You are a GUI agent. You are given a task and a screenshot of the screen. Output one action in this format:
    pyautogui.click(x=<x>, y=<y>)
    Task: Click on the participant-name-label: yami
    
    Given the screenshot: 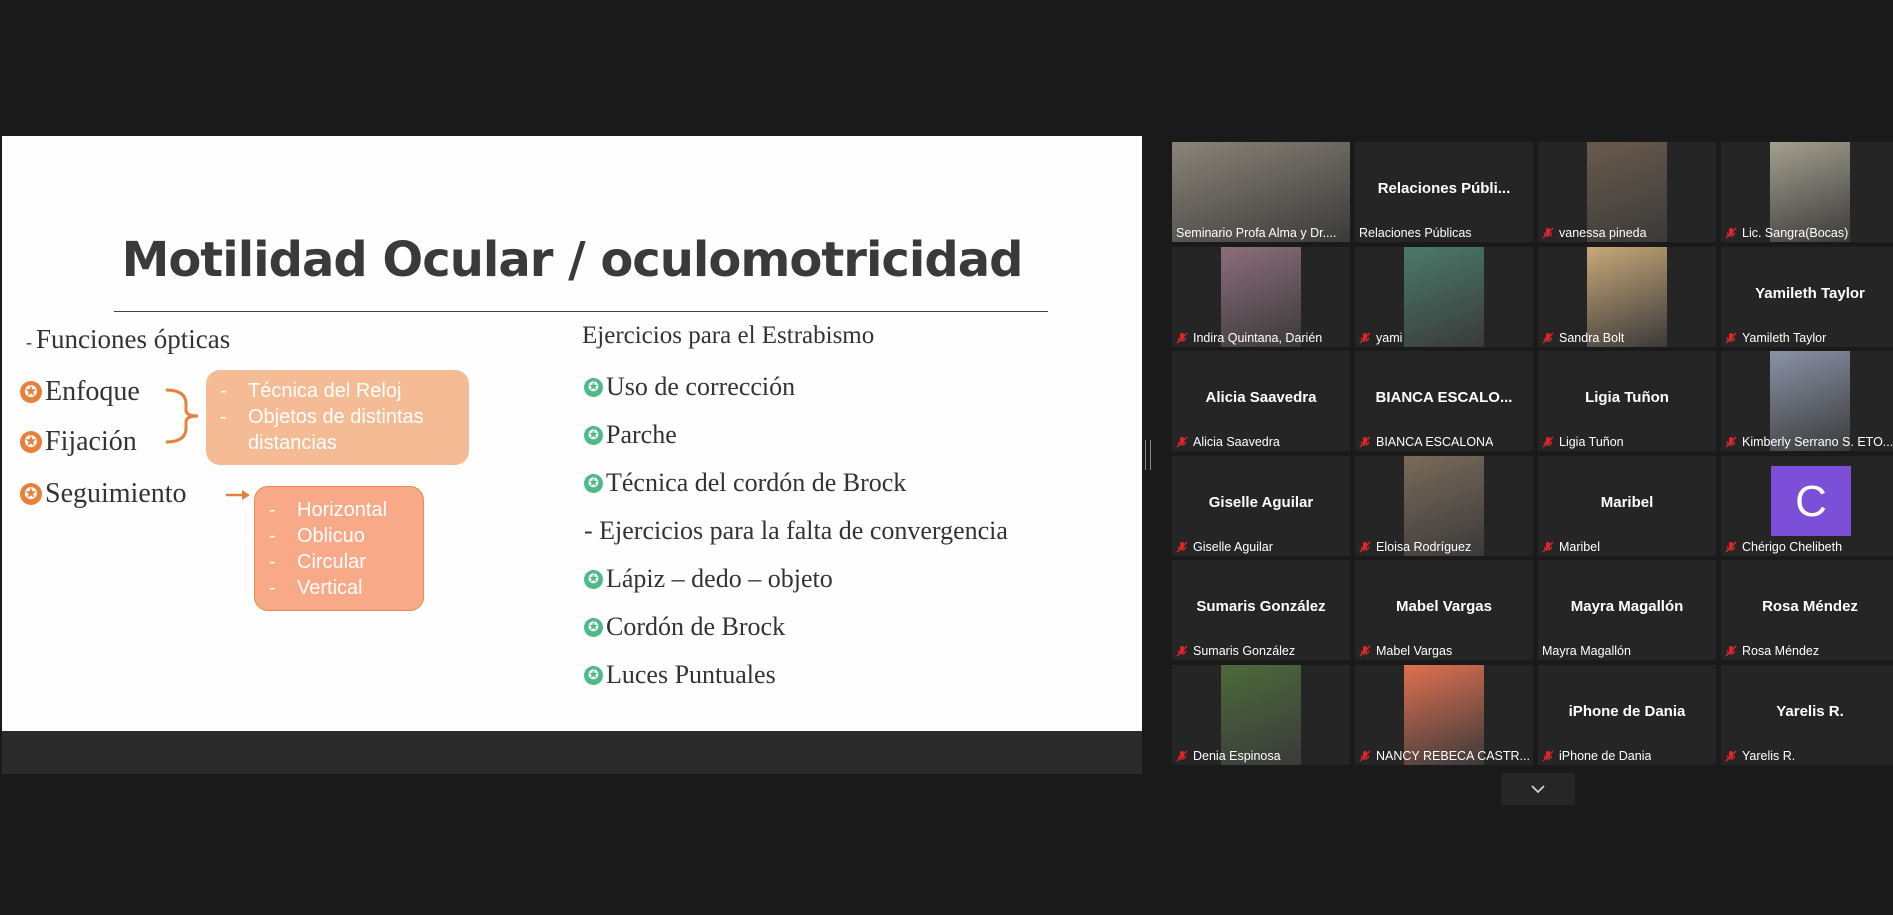 What is the action you would take?
    pyautogui.click(x=1380, y=338)
    